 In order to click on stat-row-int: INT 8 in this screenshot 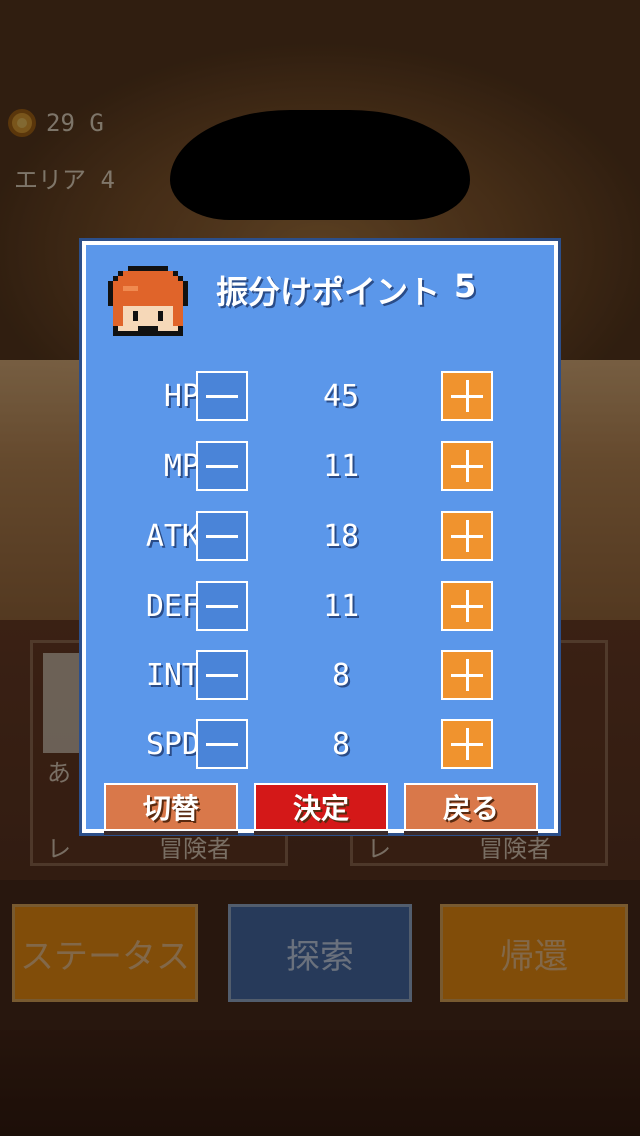, I will do `click(320, 676)`.